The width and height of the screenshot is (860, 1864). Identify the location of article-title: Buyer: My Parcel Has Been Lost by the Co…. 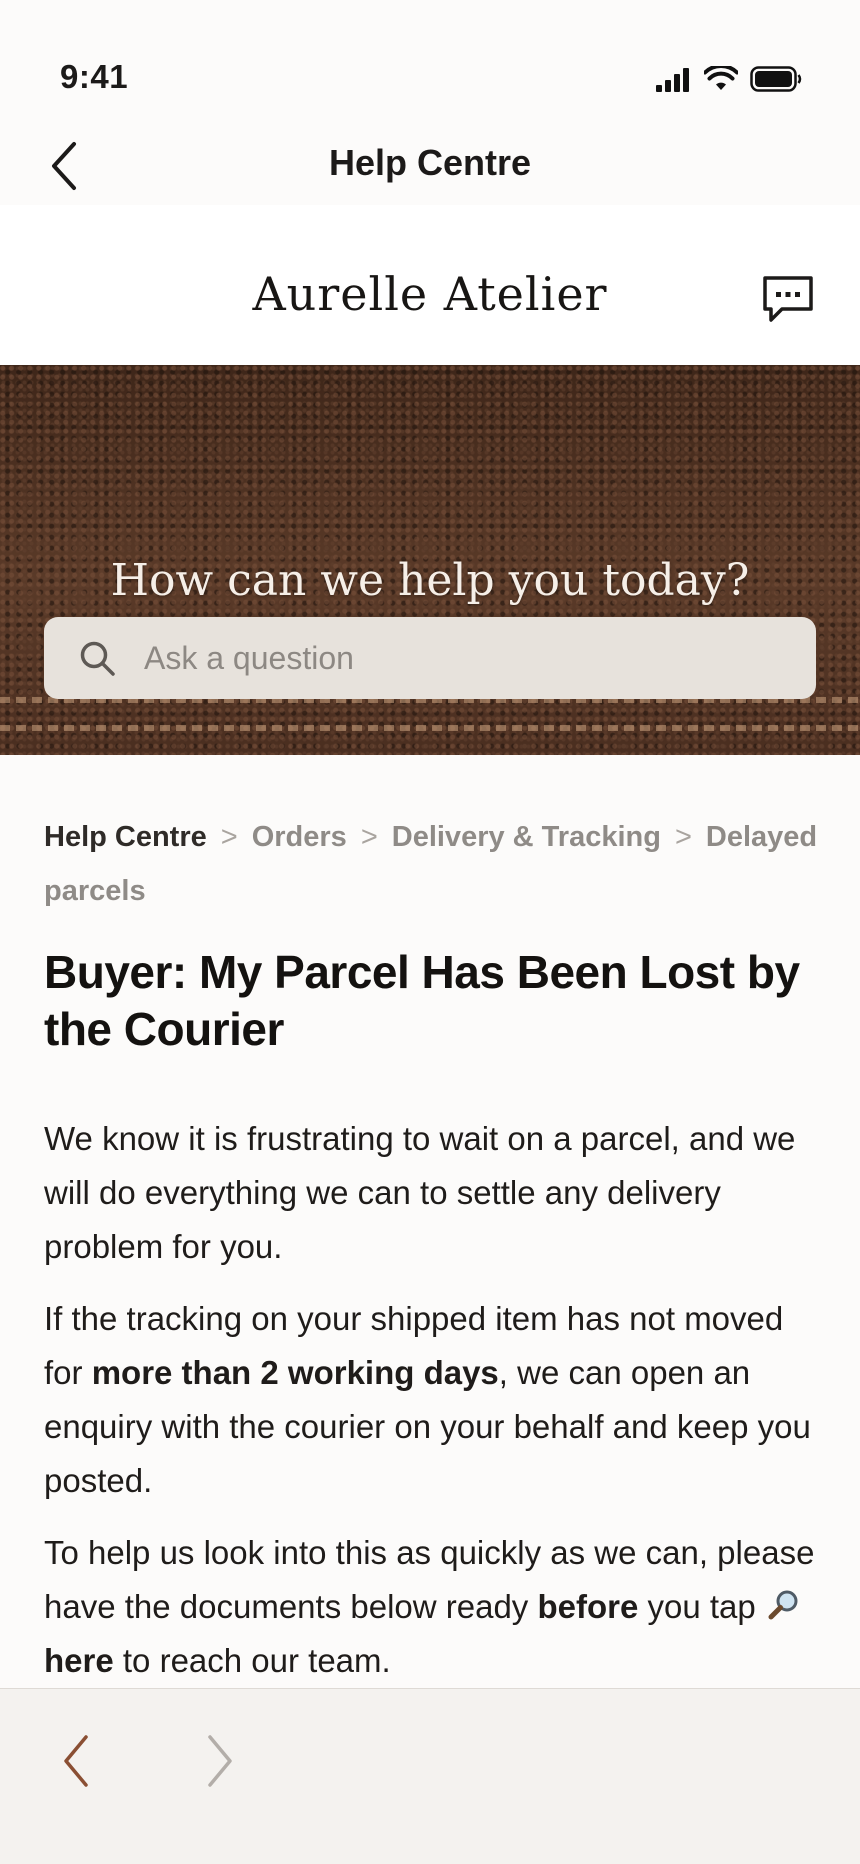
(422, 1000).